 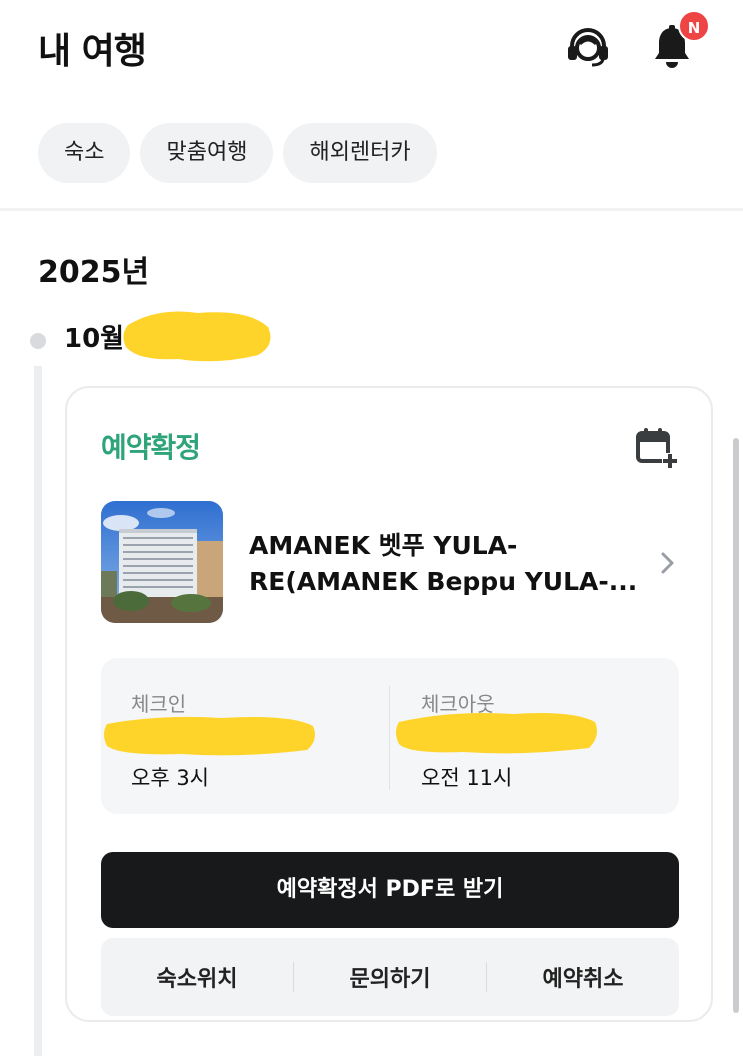 I want to click on checkout-time: 오전 11시, so click(x=467, y=778).